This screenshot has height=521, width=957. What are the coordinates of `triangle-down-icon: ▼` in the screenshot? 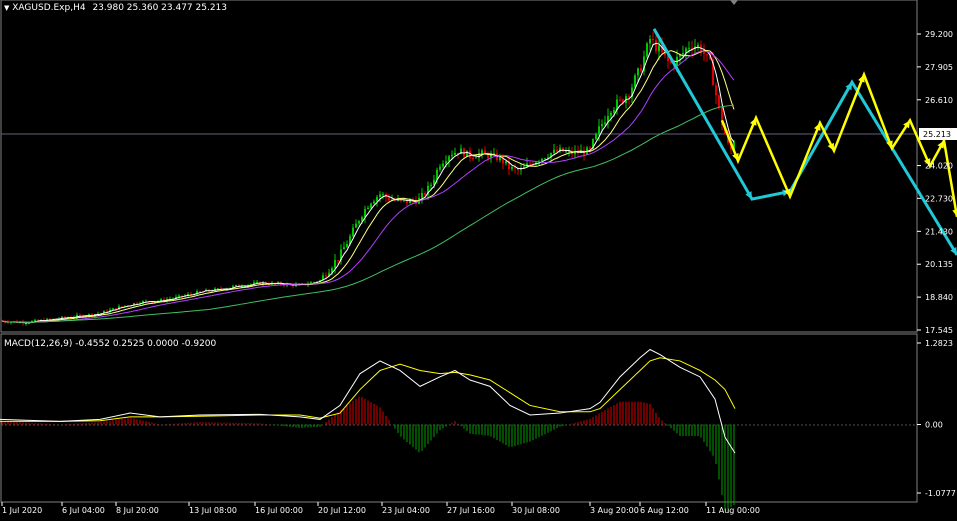 It's located at (7, 8).